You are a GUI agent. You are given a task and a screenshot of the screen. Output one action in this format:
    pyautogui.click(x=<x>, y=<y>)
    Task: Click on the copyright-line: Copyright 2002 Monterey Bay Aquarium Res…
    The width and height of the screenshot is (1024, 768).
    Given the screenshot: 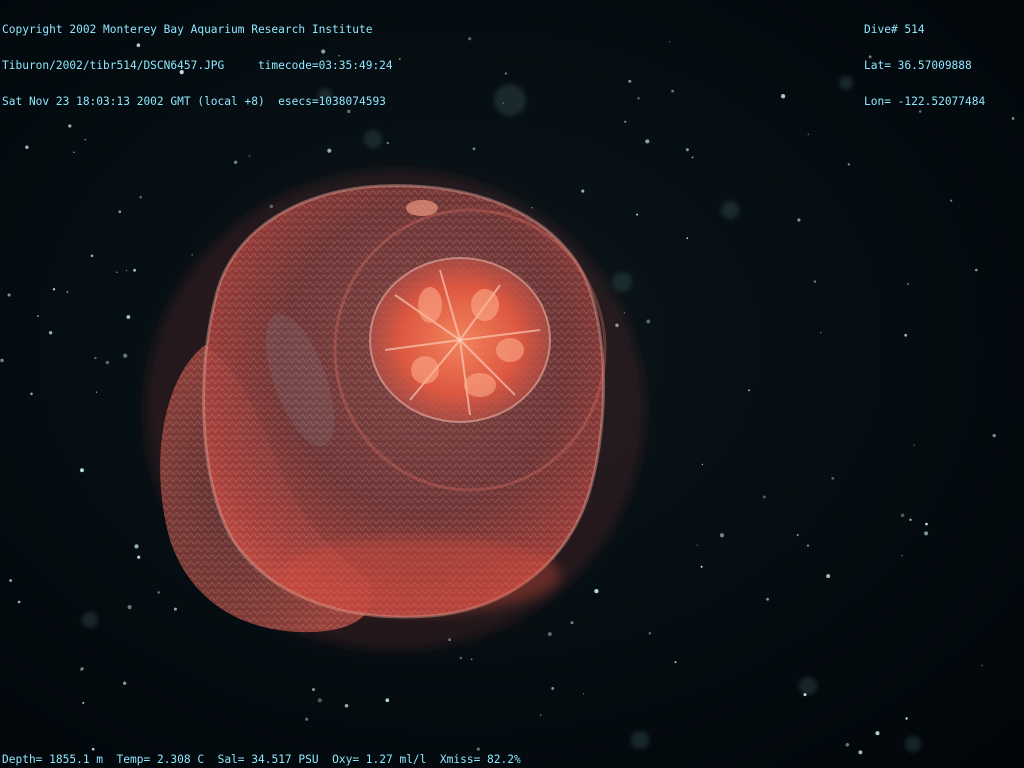 What is the action you would take?
    pyautogui.click(x=187, y=29)
    